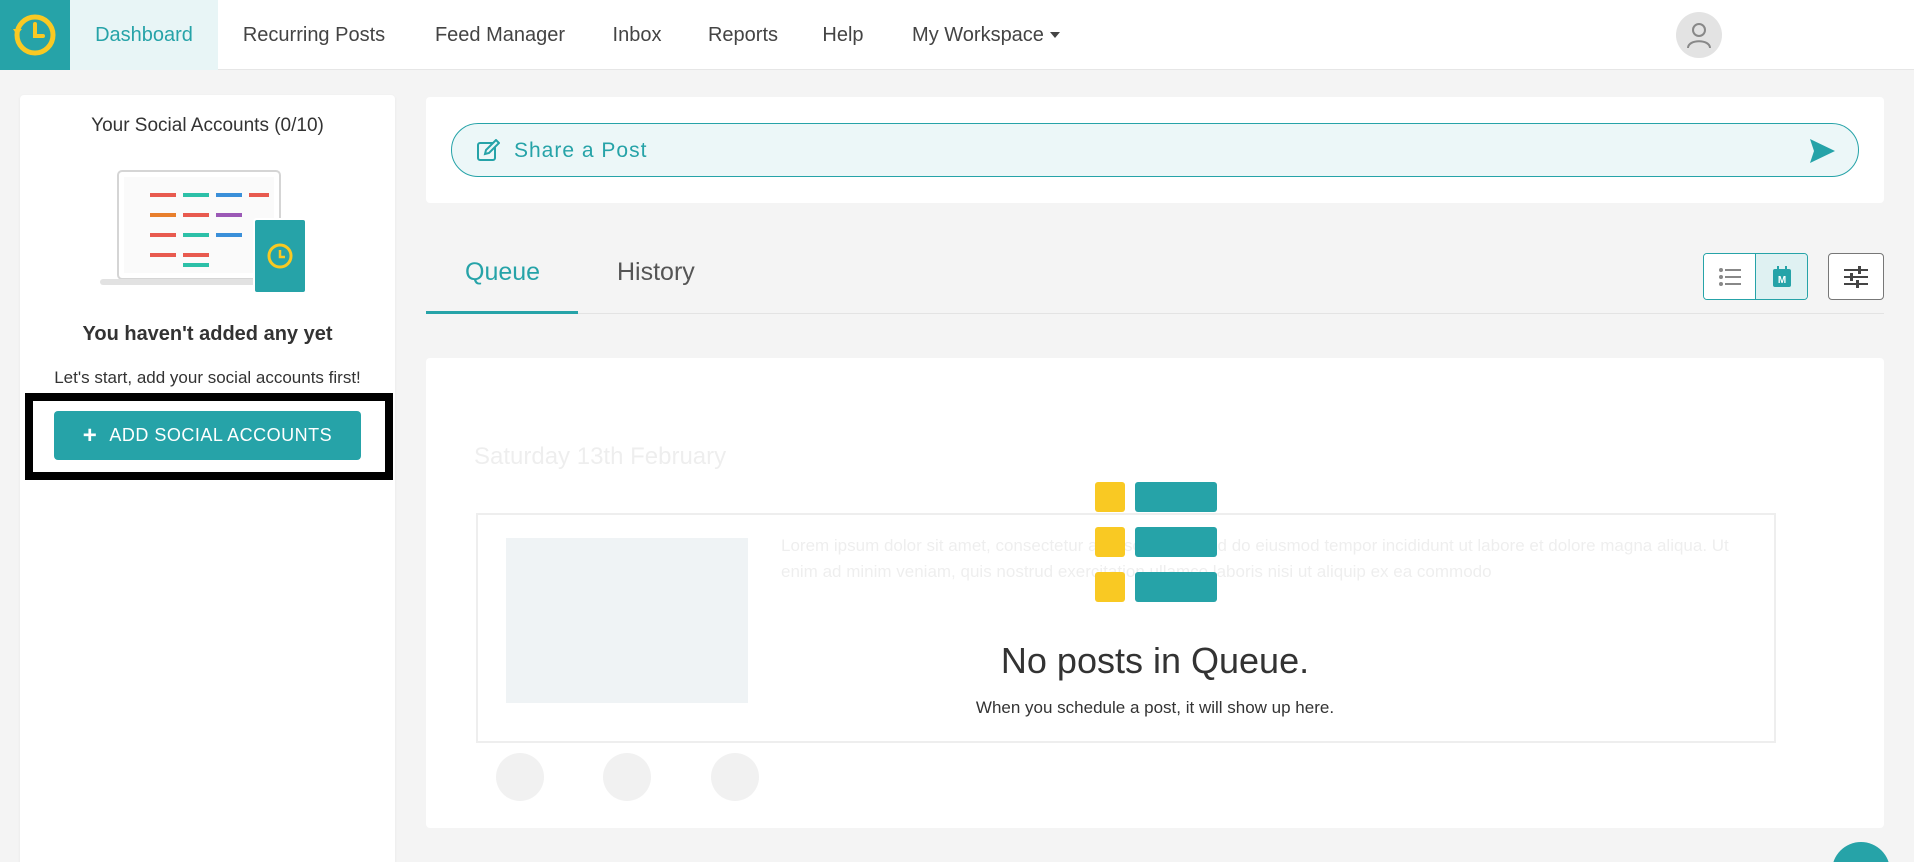 The image size is (1914, 862). Describe the element at coordinates (488, 153) in the screenshot. I see `edit-icon` at that location.